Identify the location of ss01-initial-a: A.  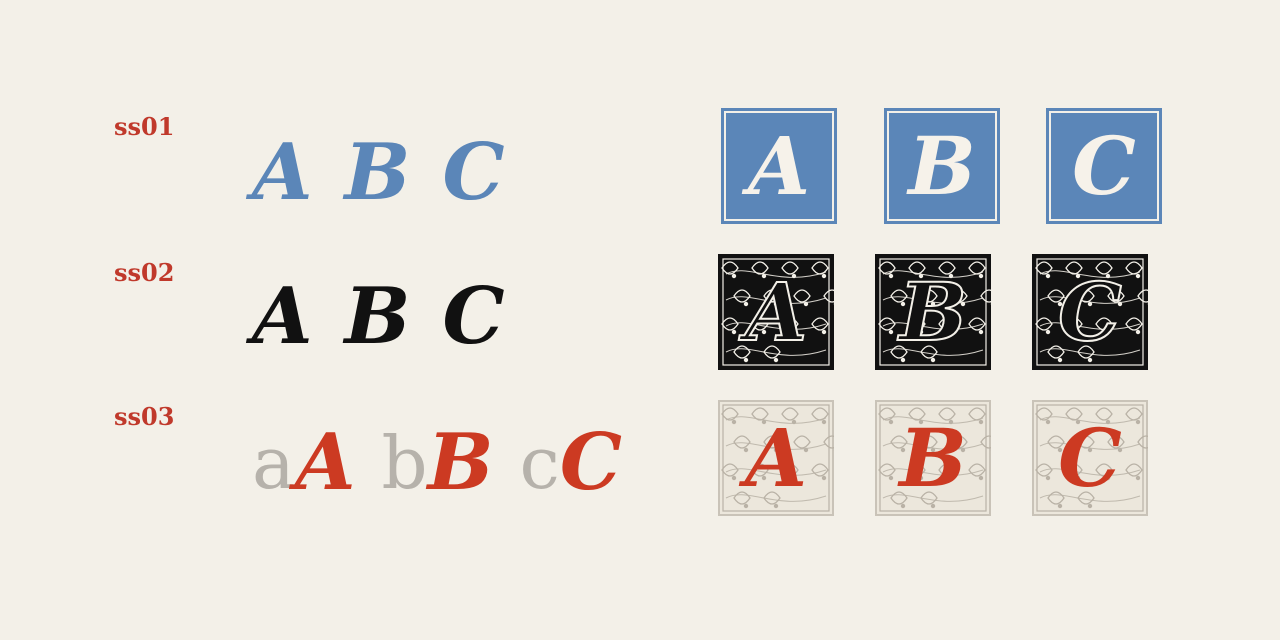
(779, 166).